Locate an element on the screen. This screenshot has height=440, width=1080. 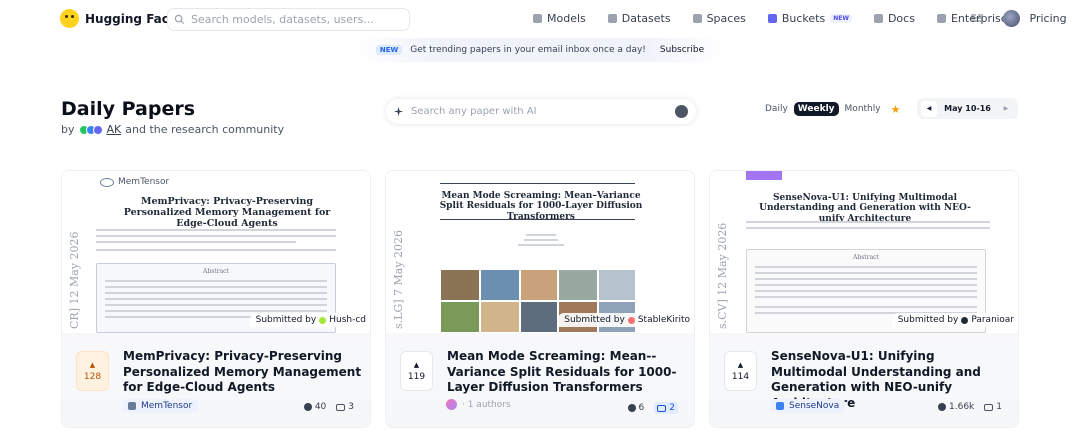
date-navigator: ◀ May 10-16 ▶ is located at coordinates (967, 108).